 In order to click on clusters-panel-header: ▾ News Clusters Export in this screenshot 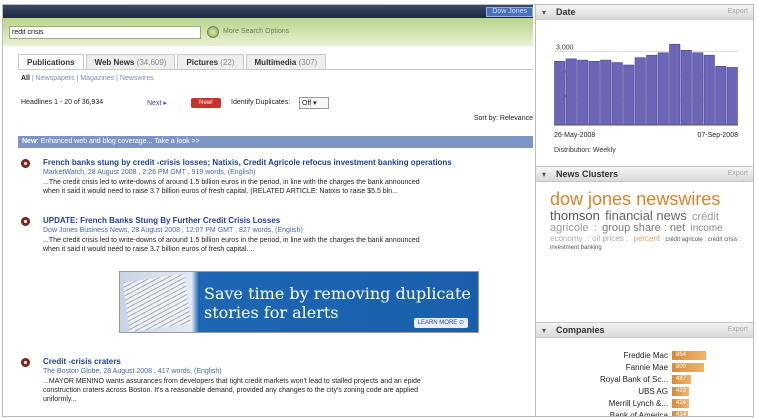, I will do `click(644, 174)`.